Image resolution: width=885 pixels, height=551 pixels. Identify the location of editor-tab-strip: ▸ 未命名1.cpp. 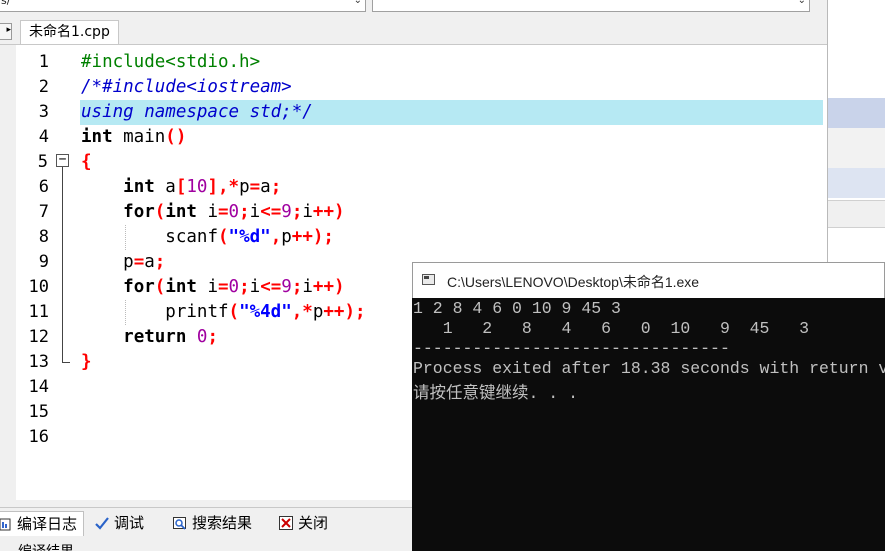
(413, 31).